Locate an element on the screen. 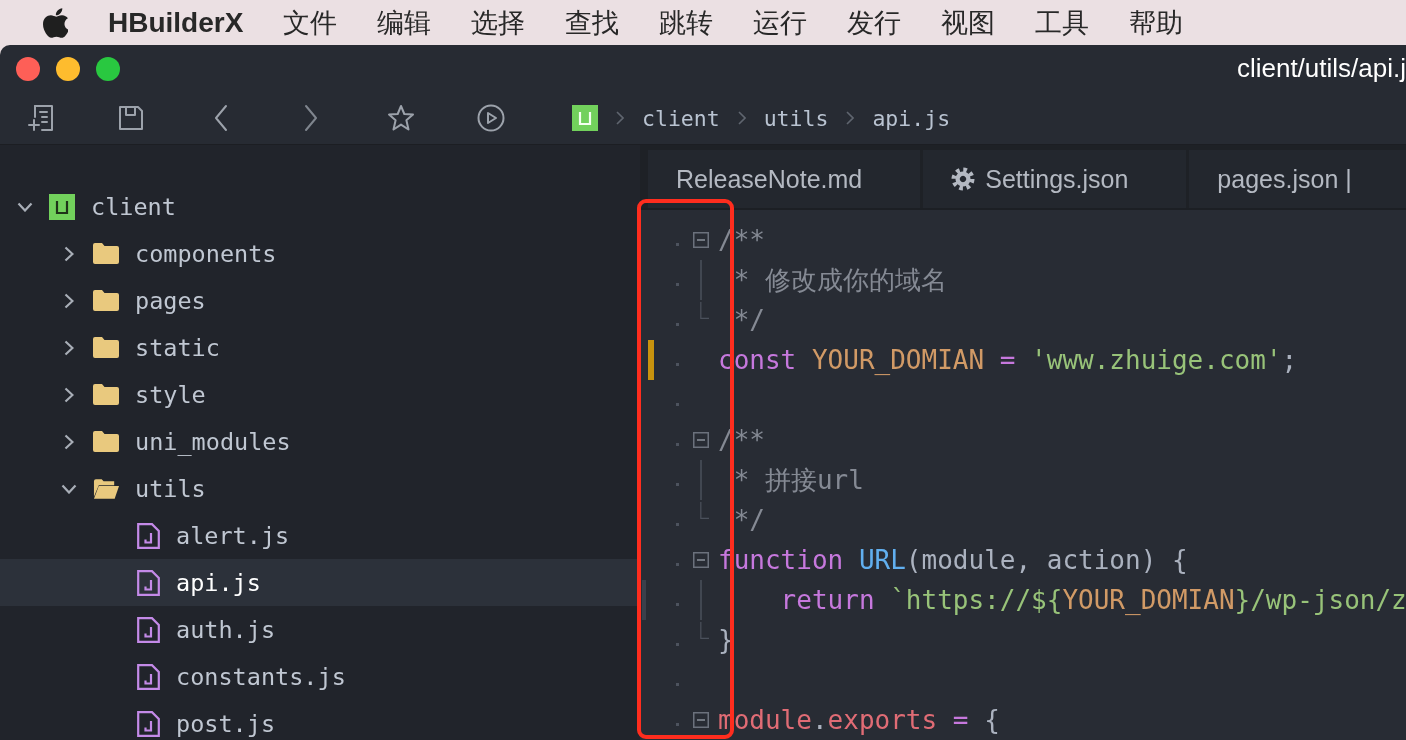  breadcrumb-item: utils is located at coordinates (796, 118).